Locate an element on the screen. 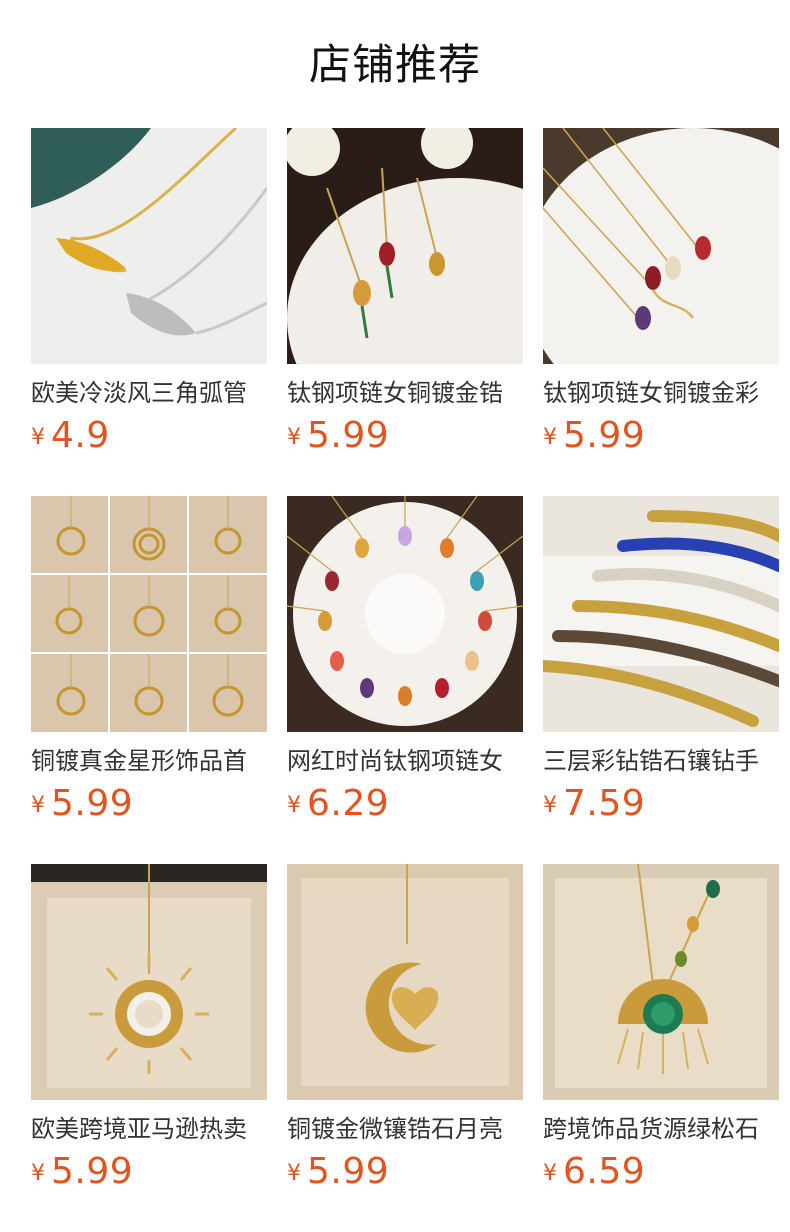 Image resolution: width=790 pixels, height=1232 pixels. product-name: 跨境饰品货源绿松石 is located at coordinates (661, 1129).